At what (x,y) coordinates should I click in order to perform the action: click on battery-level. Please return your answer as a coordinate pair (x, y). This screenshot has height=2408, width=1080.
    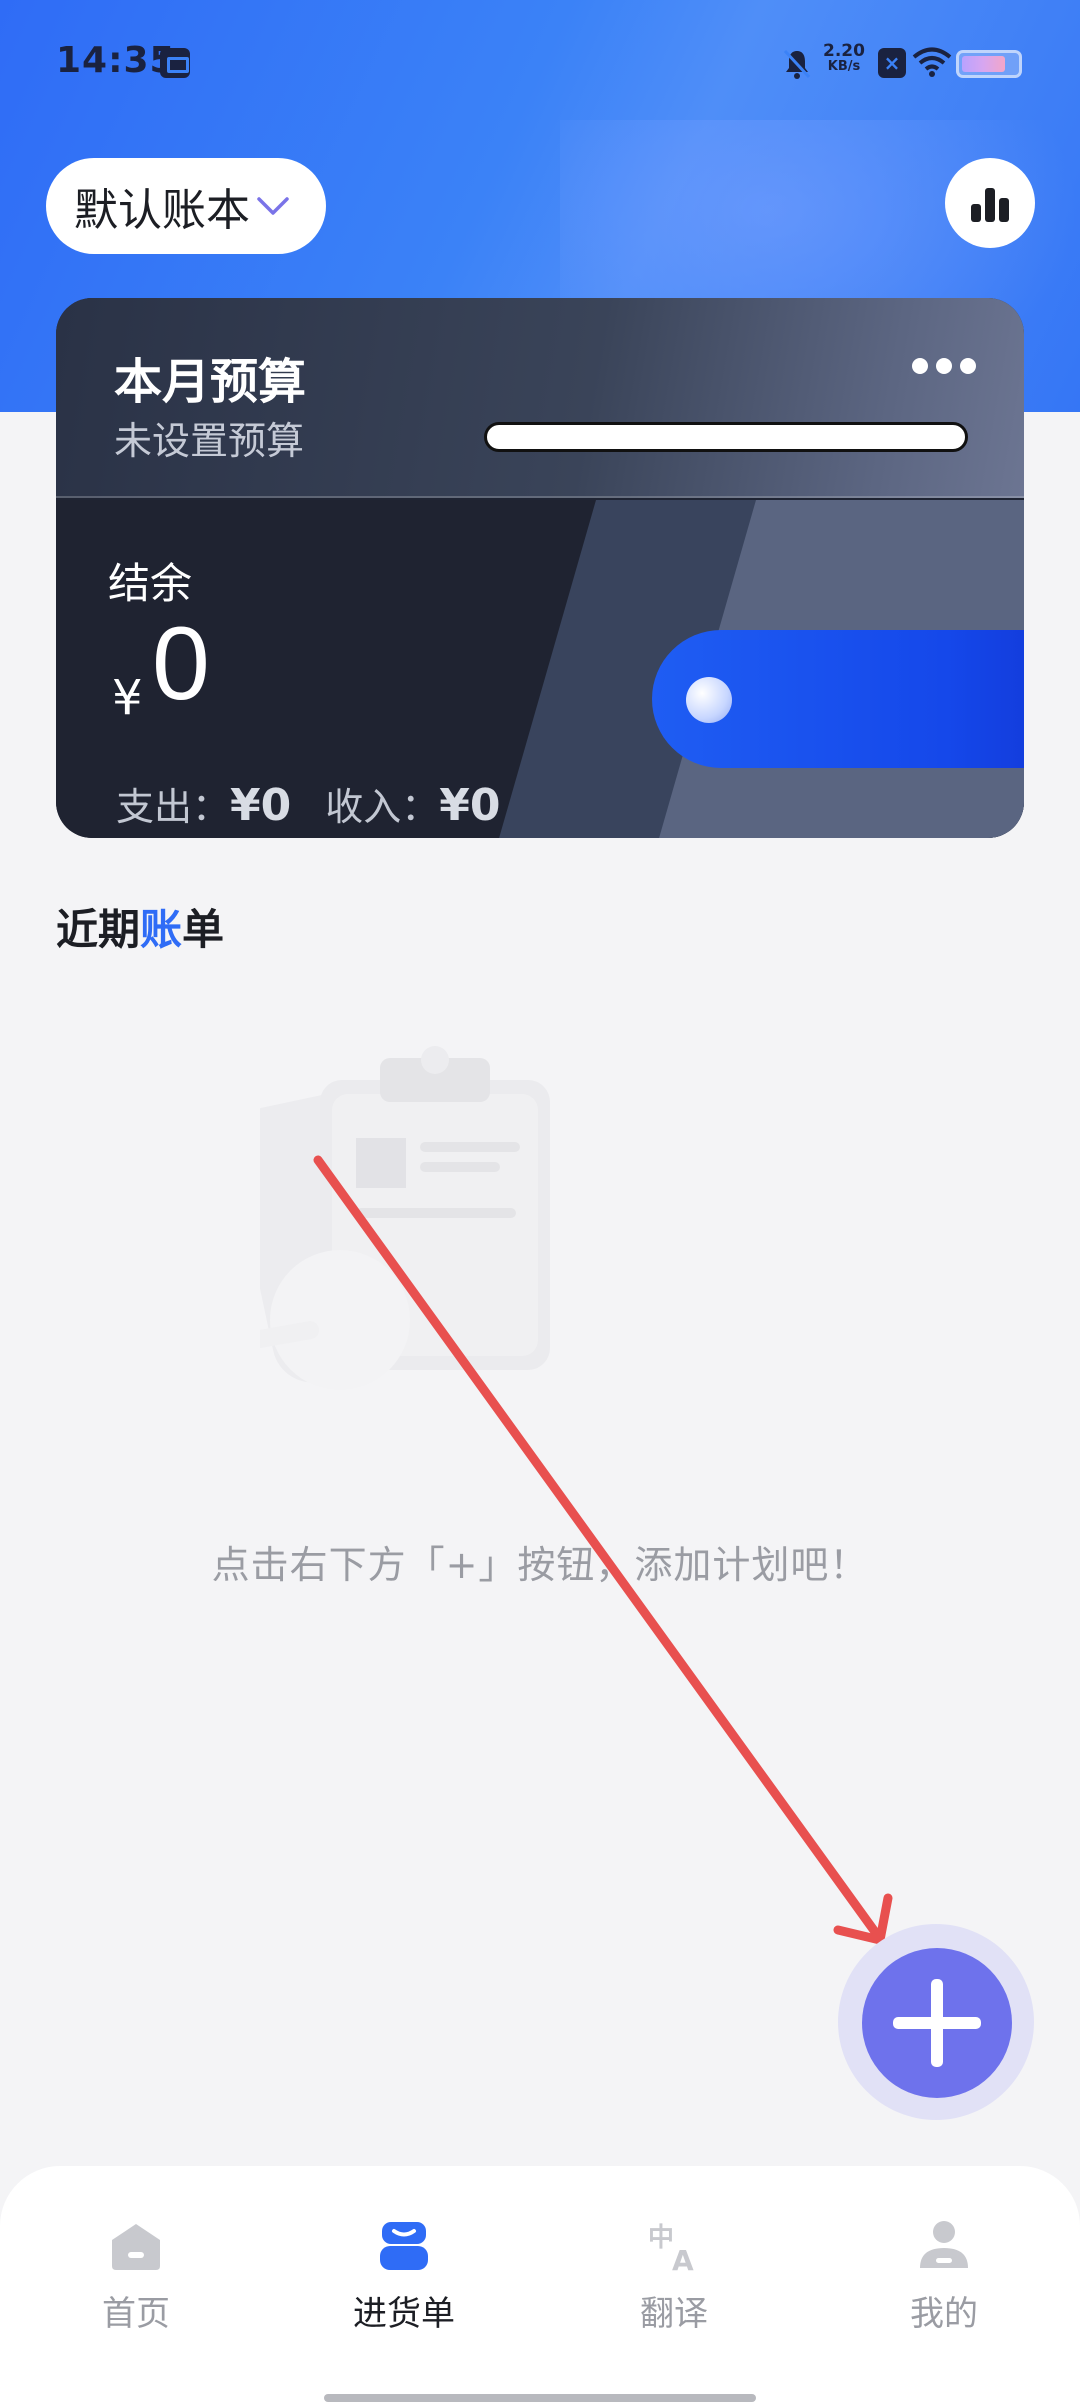
    Looking at the image, I should click on (984, 64).